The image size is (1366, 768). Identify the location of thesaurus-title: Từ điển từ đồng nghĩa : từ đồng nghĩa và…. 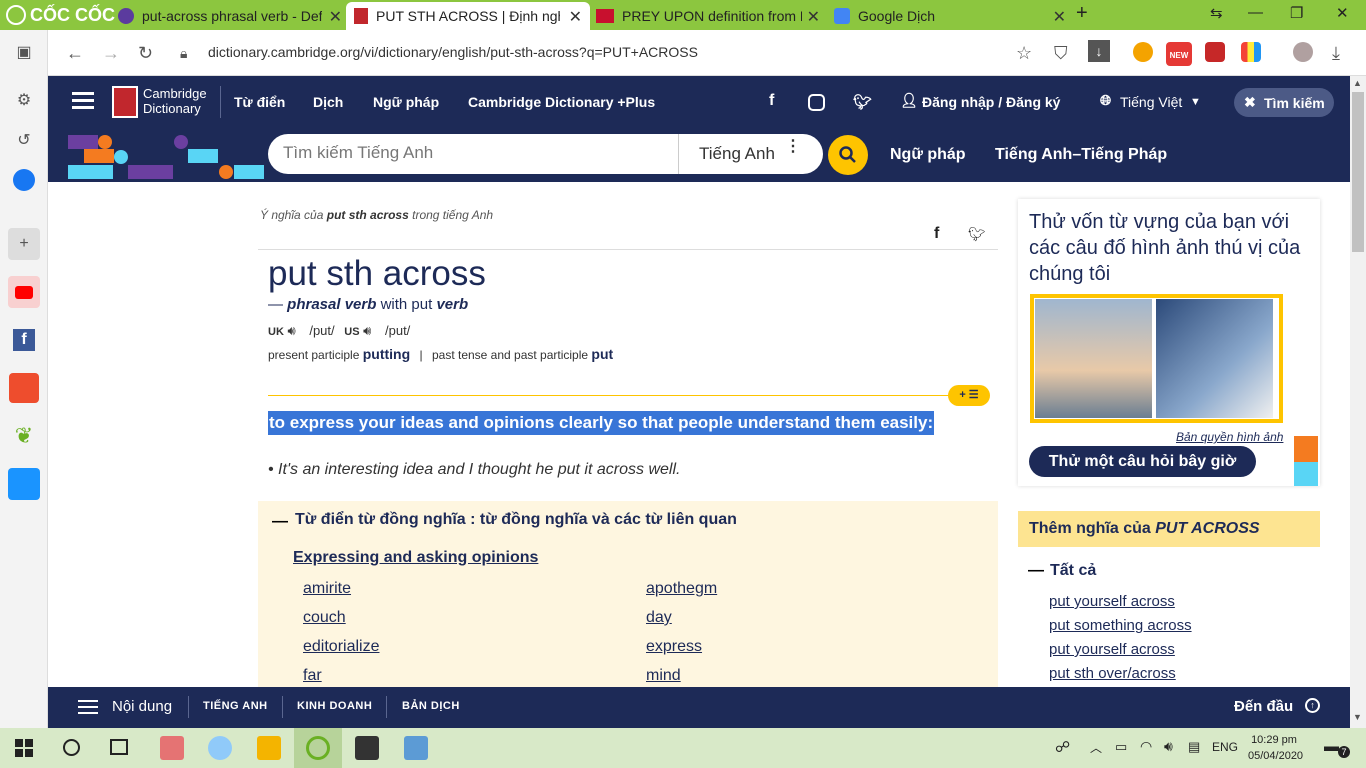
(516, 520).